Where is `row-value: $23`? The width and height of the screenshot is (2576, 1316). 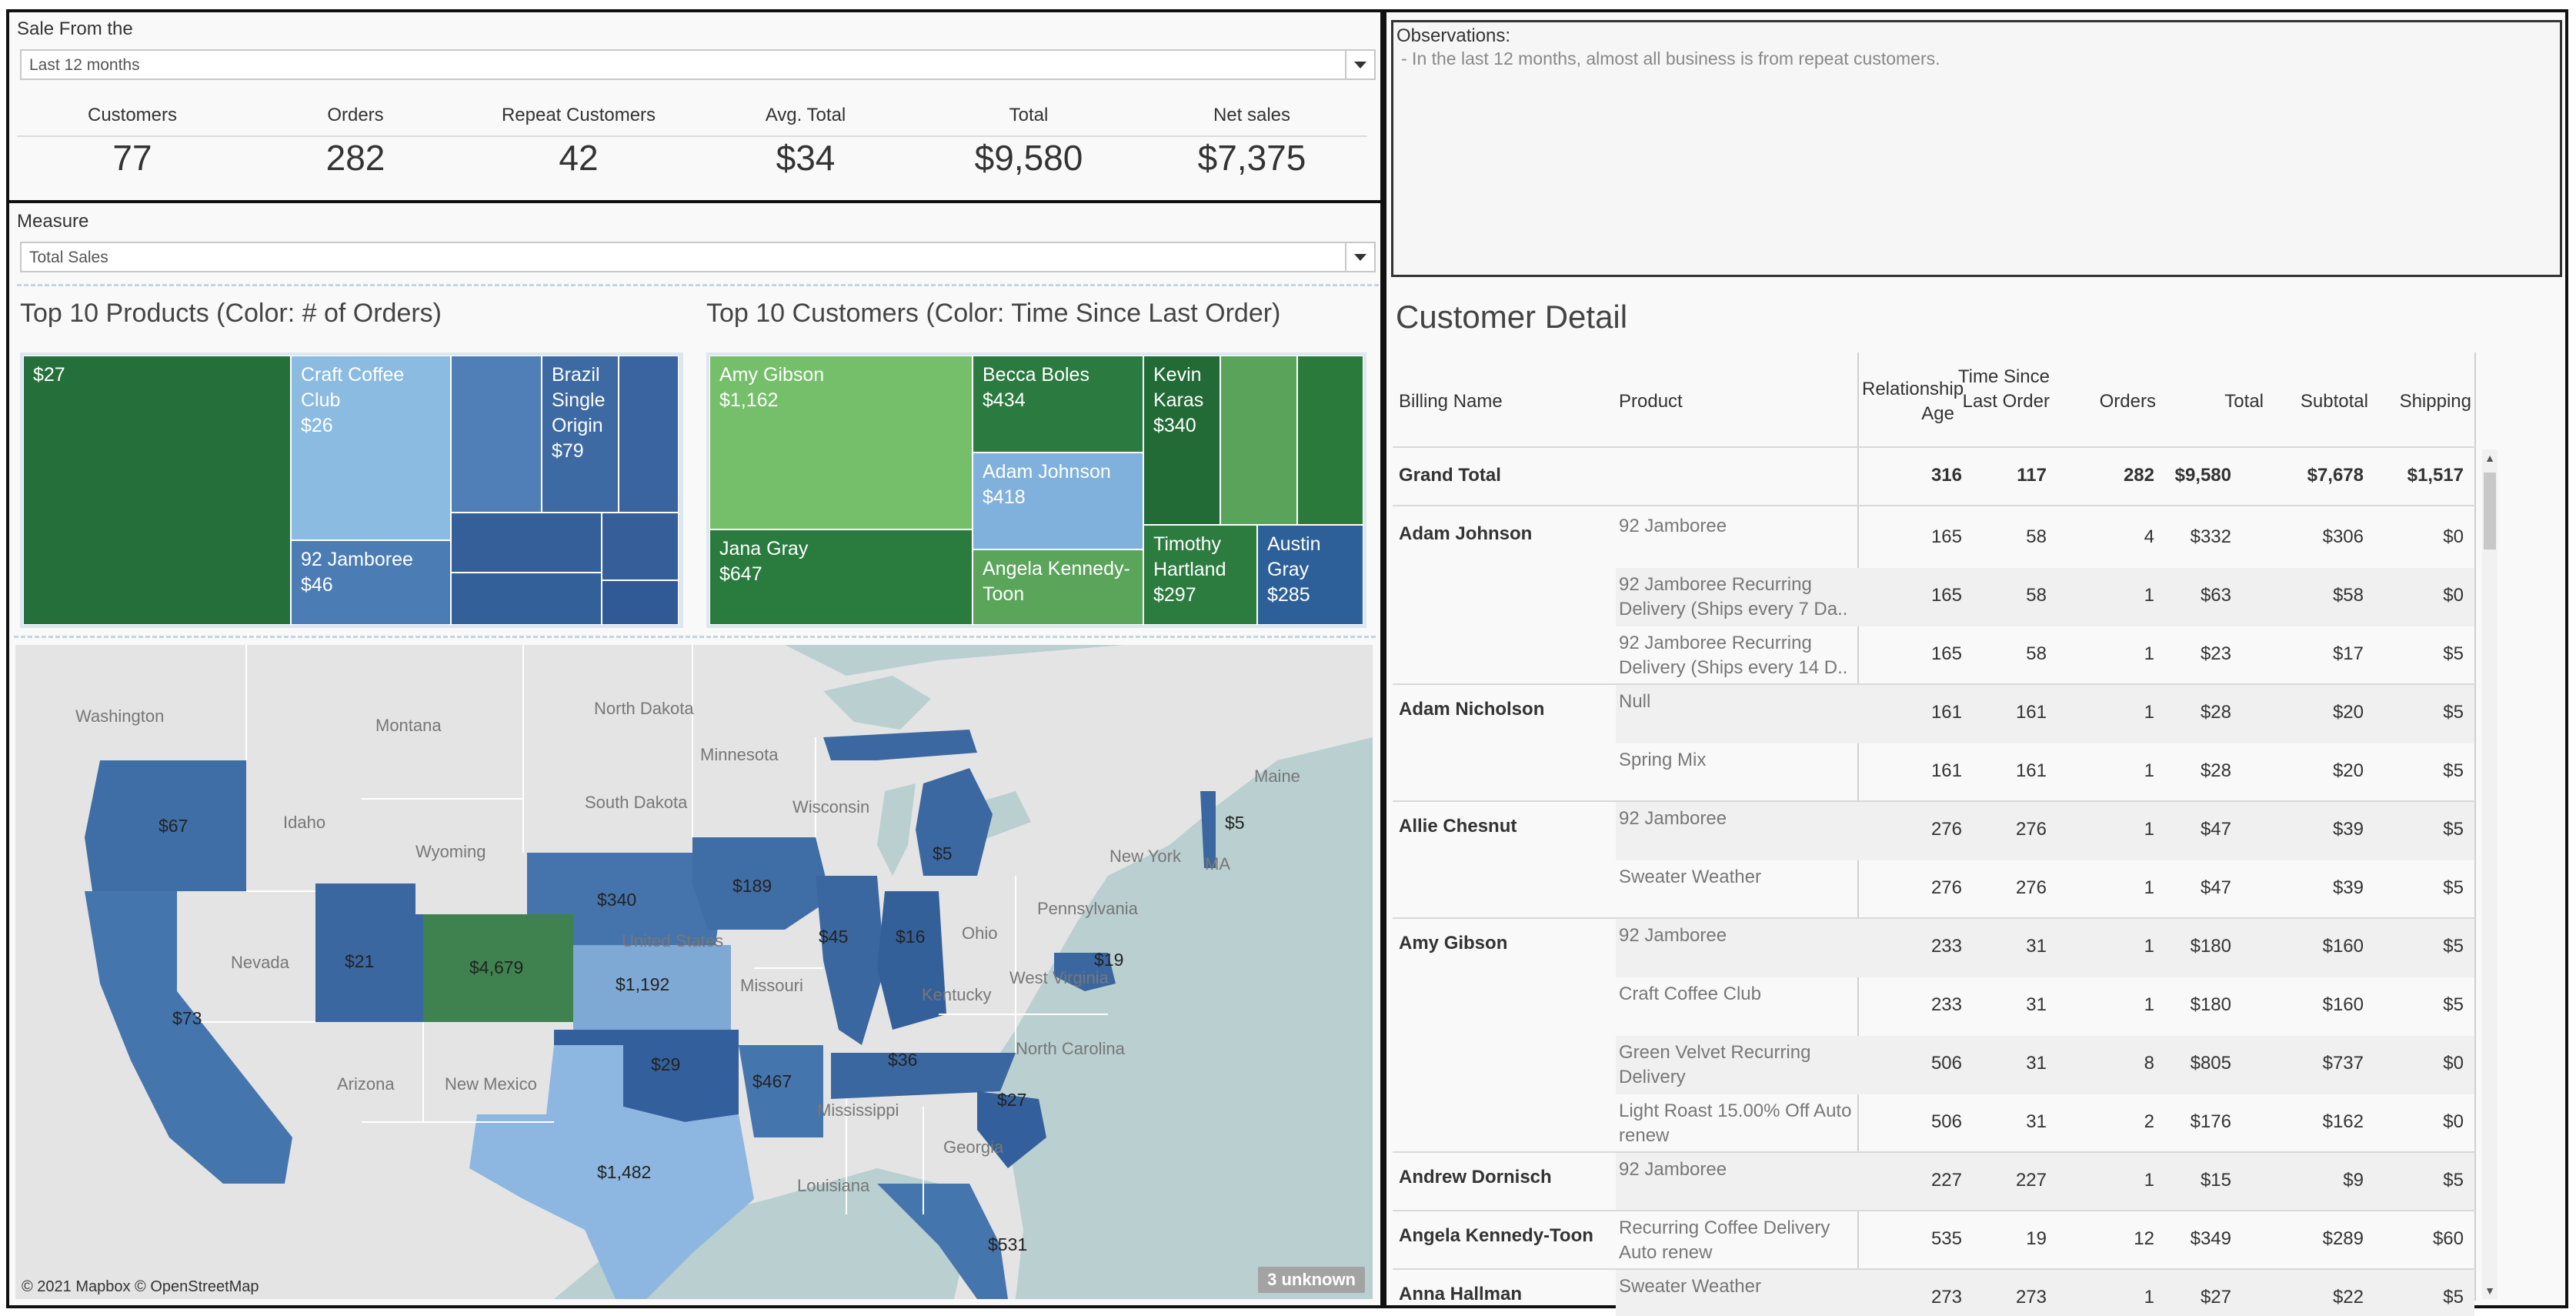
row-value: $23 is located at coordinates (2216, 653).